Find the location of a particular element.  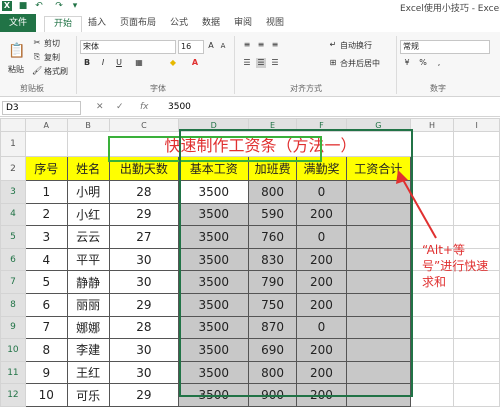

wrap-text-button: 自动换行 is located at coordinates (356, 45).